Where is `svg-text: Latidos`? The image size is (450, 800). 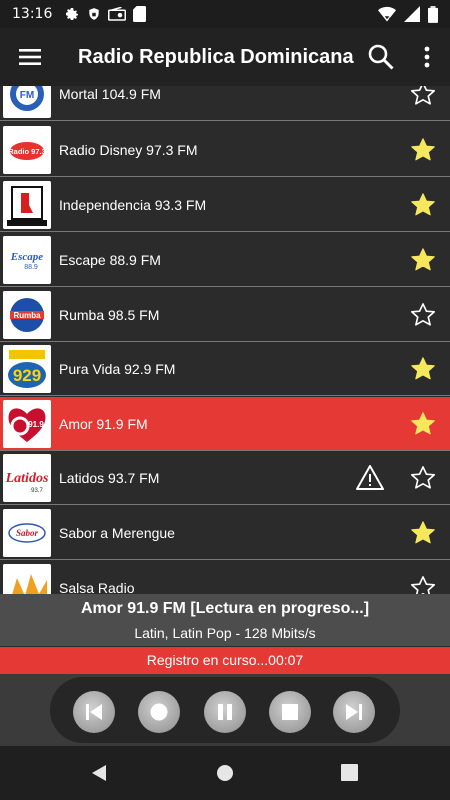
svg-text: Latidos is located at coordinates (27, 478).